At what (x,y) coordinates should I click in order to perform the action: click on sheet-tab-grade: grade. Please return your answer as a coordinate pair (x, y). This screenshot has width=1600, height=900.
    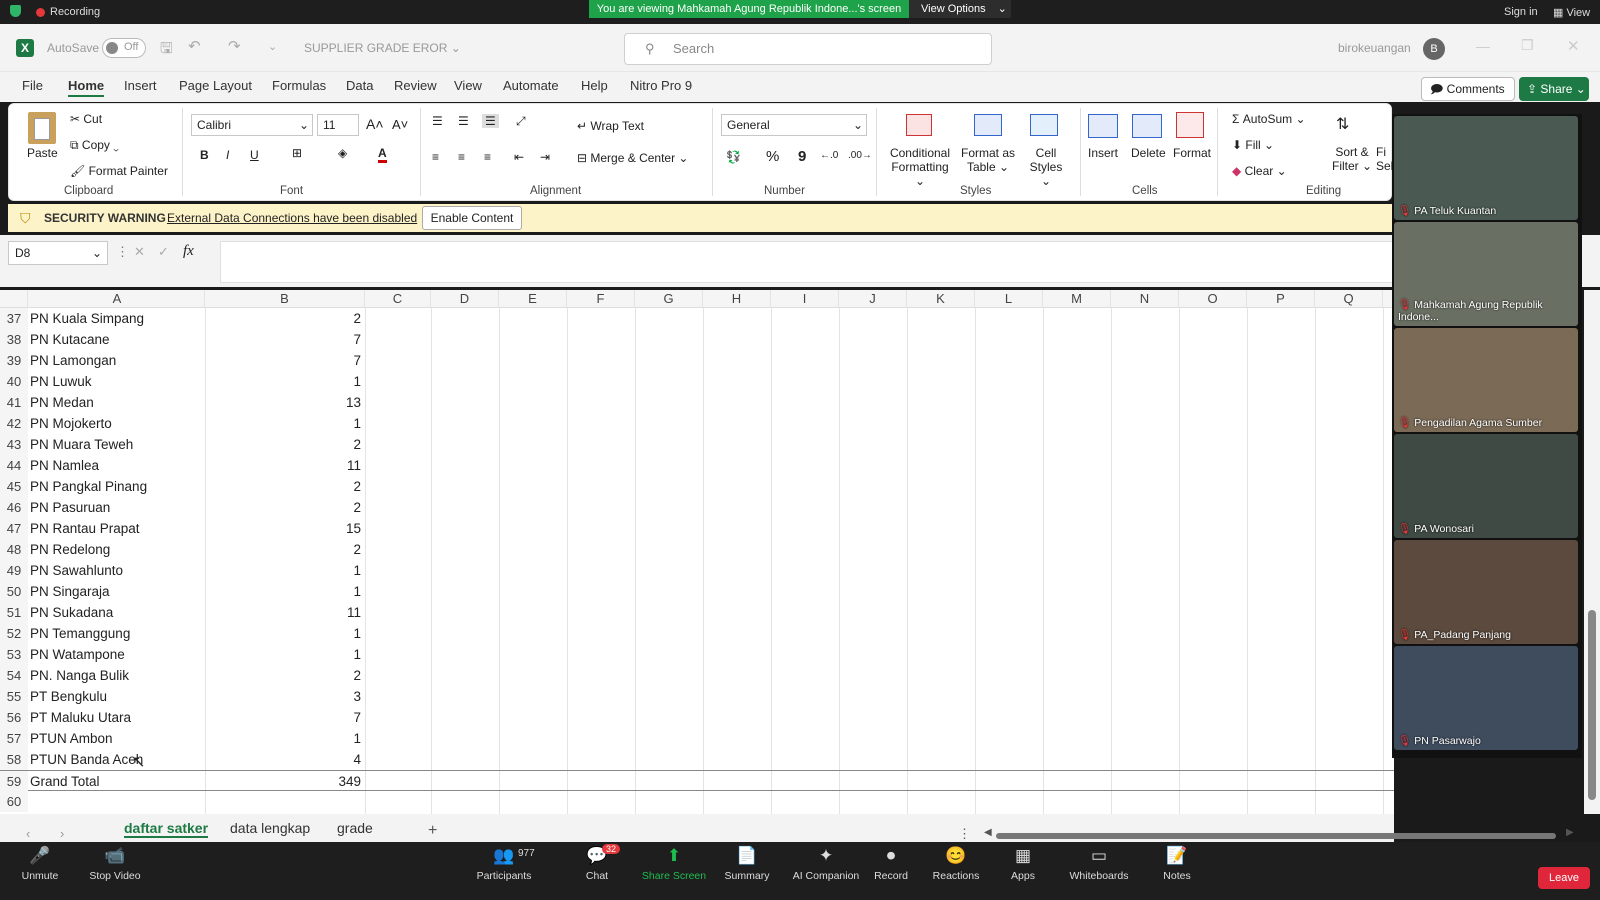
    Looking at the image, I should click on (355, 828).